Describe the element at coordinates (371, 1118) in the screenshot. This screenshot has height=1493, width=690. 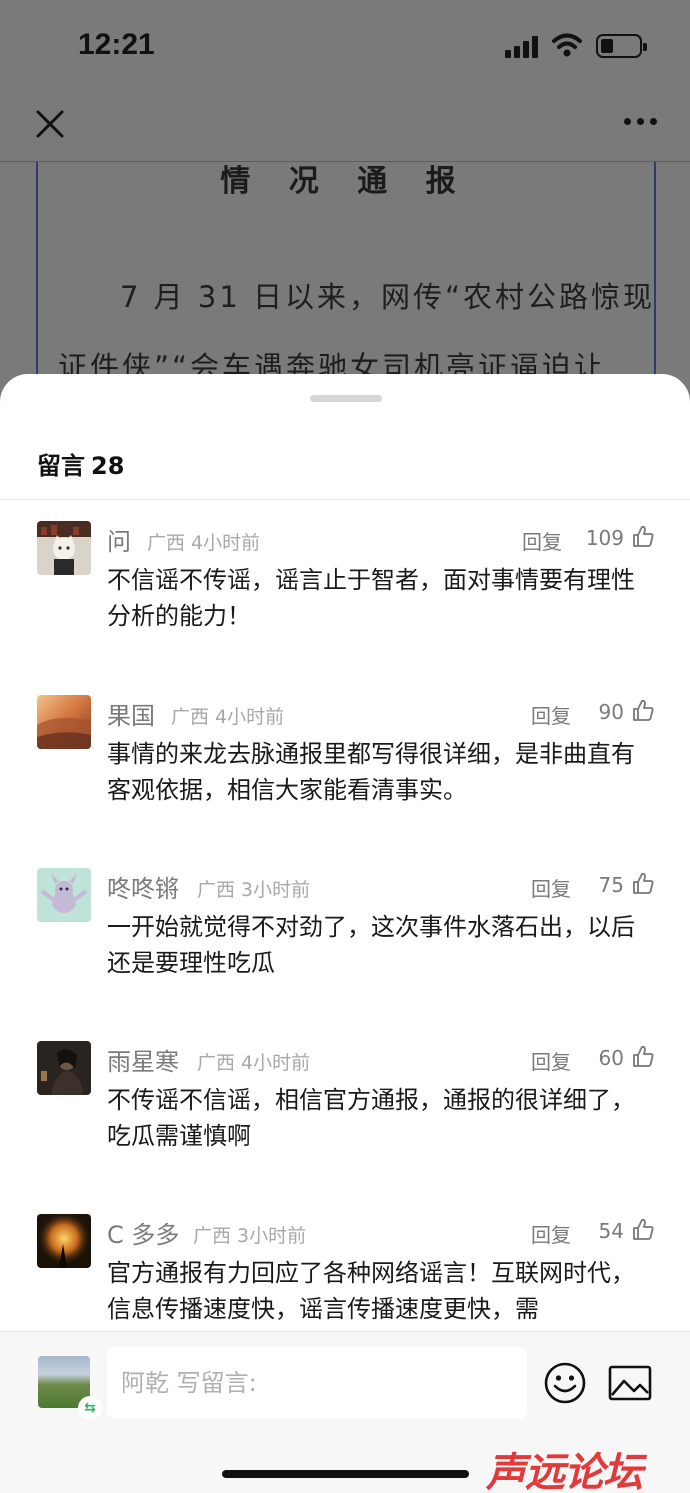
I see `comment-text: 不传谣不信谣，相信官方通报，通报的很详细了，吃瓜需谨慎啊` at that location.